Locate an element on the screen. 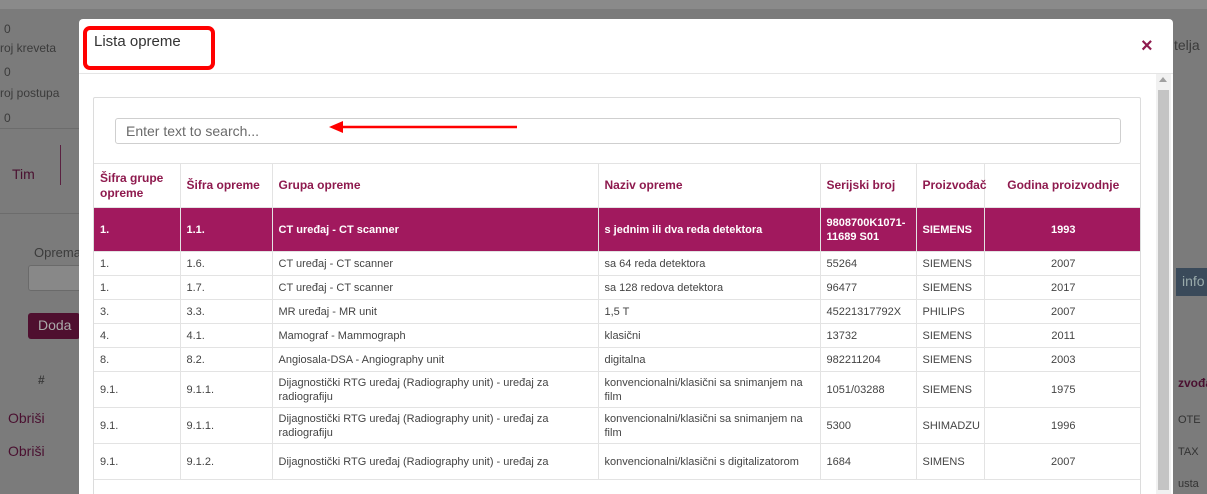 The image size is (1207, 494). bg-label-postupa: roj postupa is located at coordinates (30, 93).